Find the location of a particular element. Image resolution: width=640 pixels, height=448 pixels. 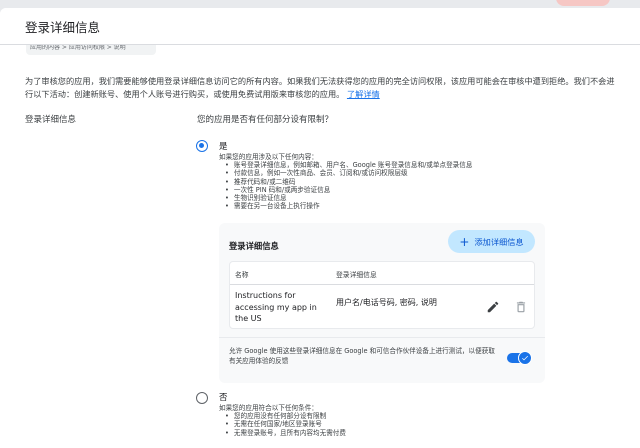

dialog-header: 登录详细信息 is located at coordinates (320, 26).